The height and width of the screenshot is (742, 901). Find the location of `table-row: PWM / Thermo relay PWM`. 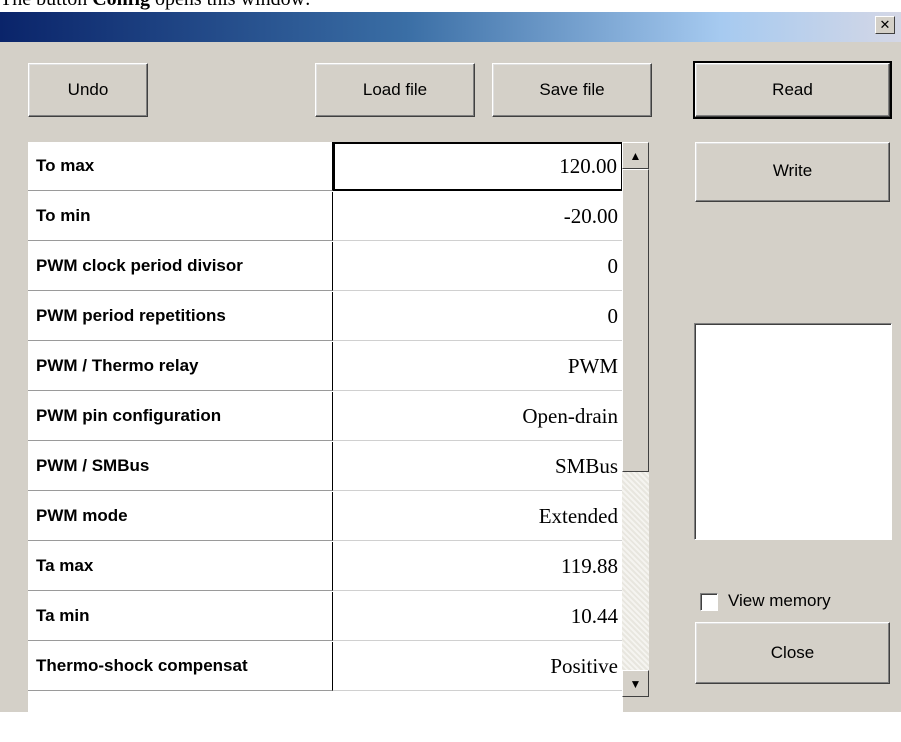

table-row: PWM / Thermo relay PWM is located at coordinates (325, 366).